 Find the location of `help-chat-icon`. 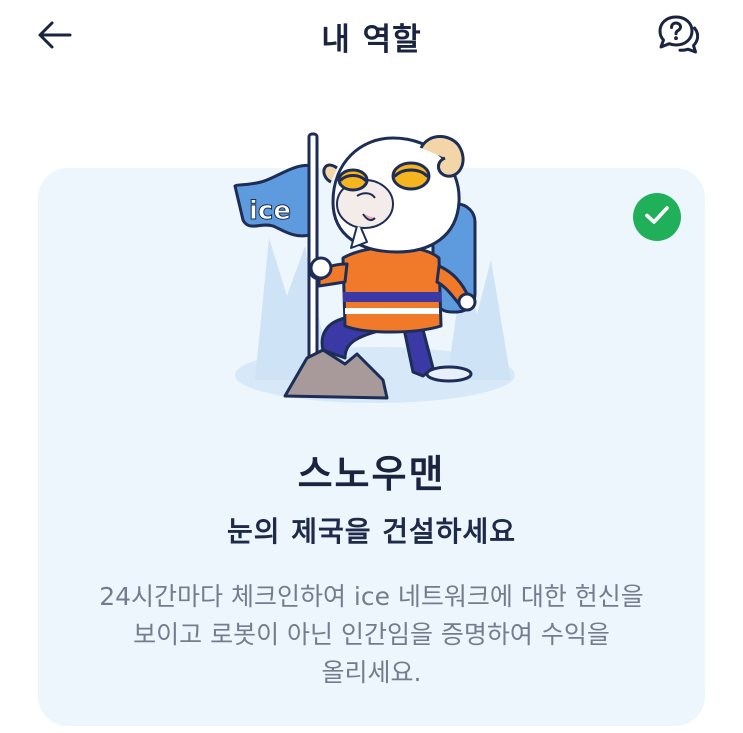

help-chat-icon is located at coordinates (678, 37).